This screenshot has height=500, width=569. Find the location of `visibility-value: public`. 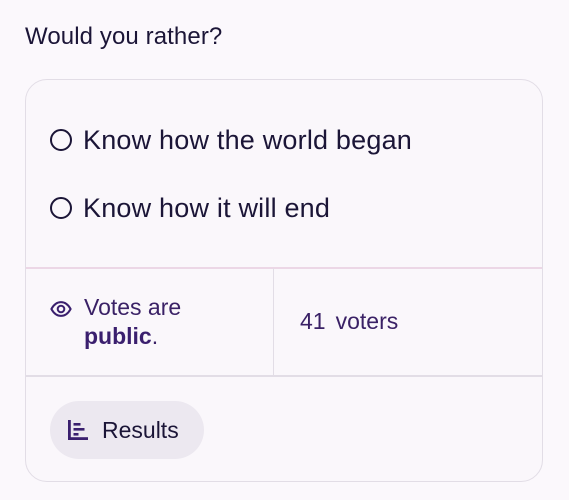

visibility-value: public is located at coordinates (118, 336).